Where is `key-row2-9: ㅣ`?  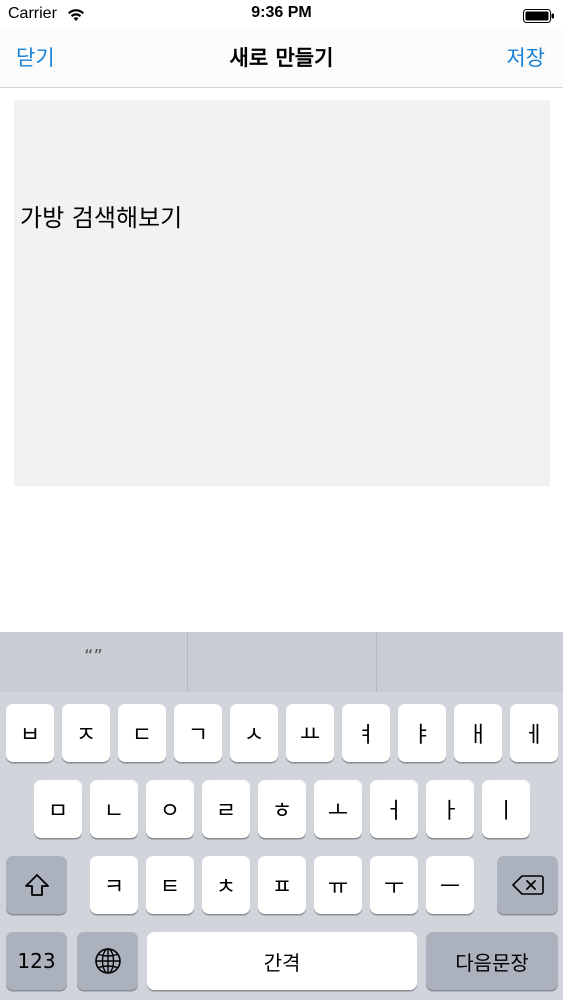 key-row2-9: ㅣ is located at coordinates (506, 809).